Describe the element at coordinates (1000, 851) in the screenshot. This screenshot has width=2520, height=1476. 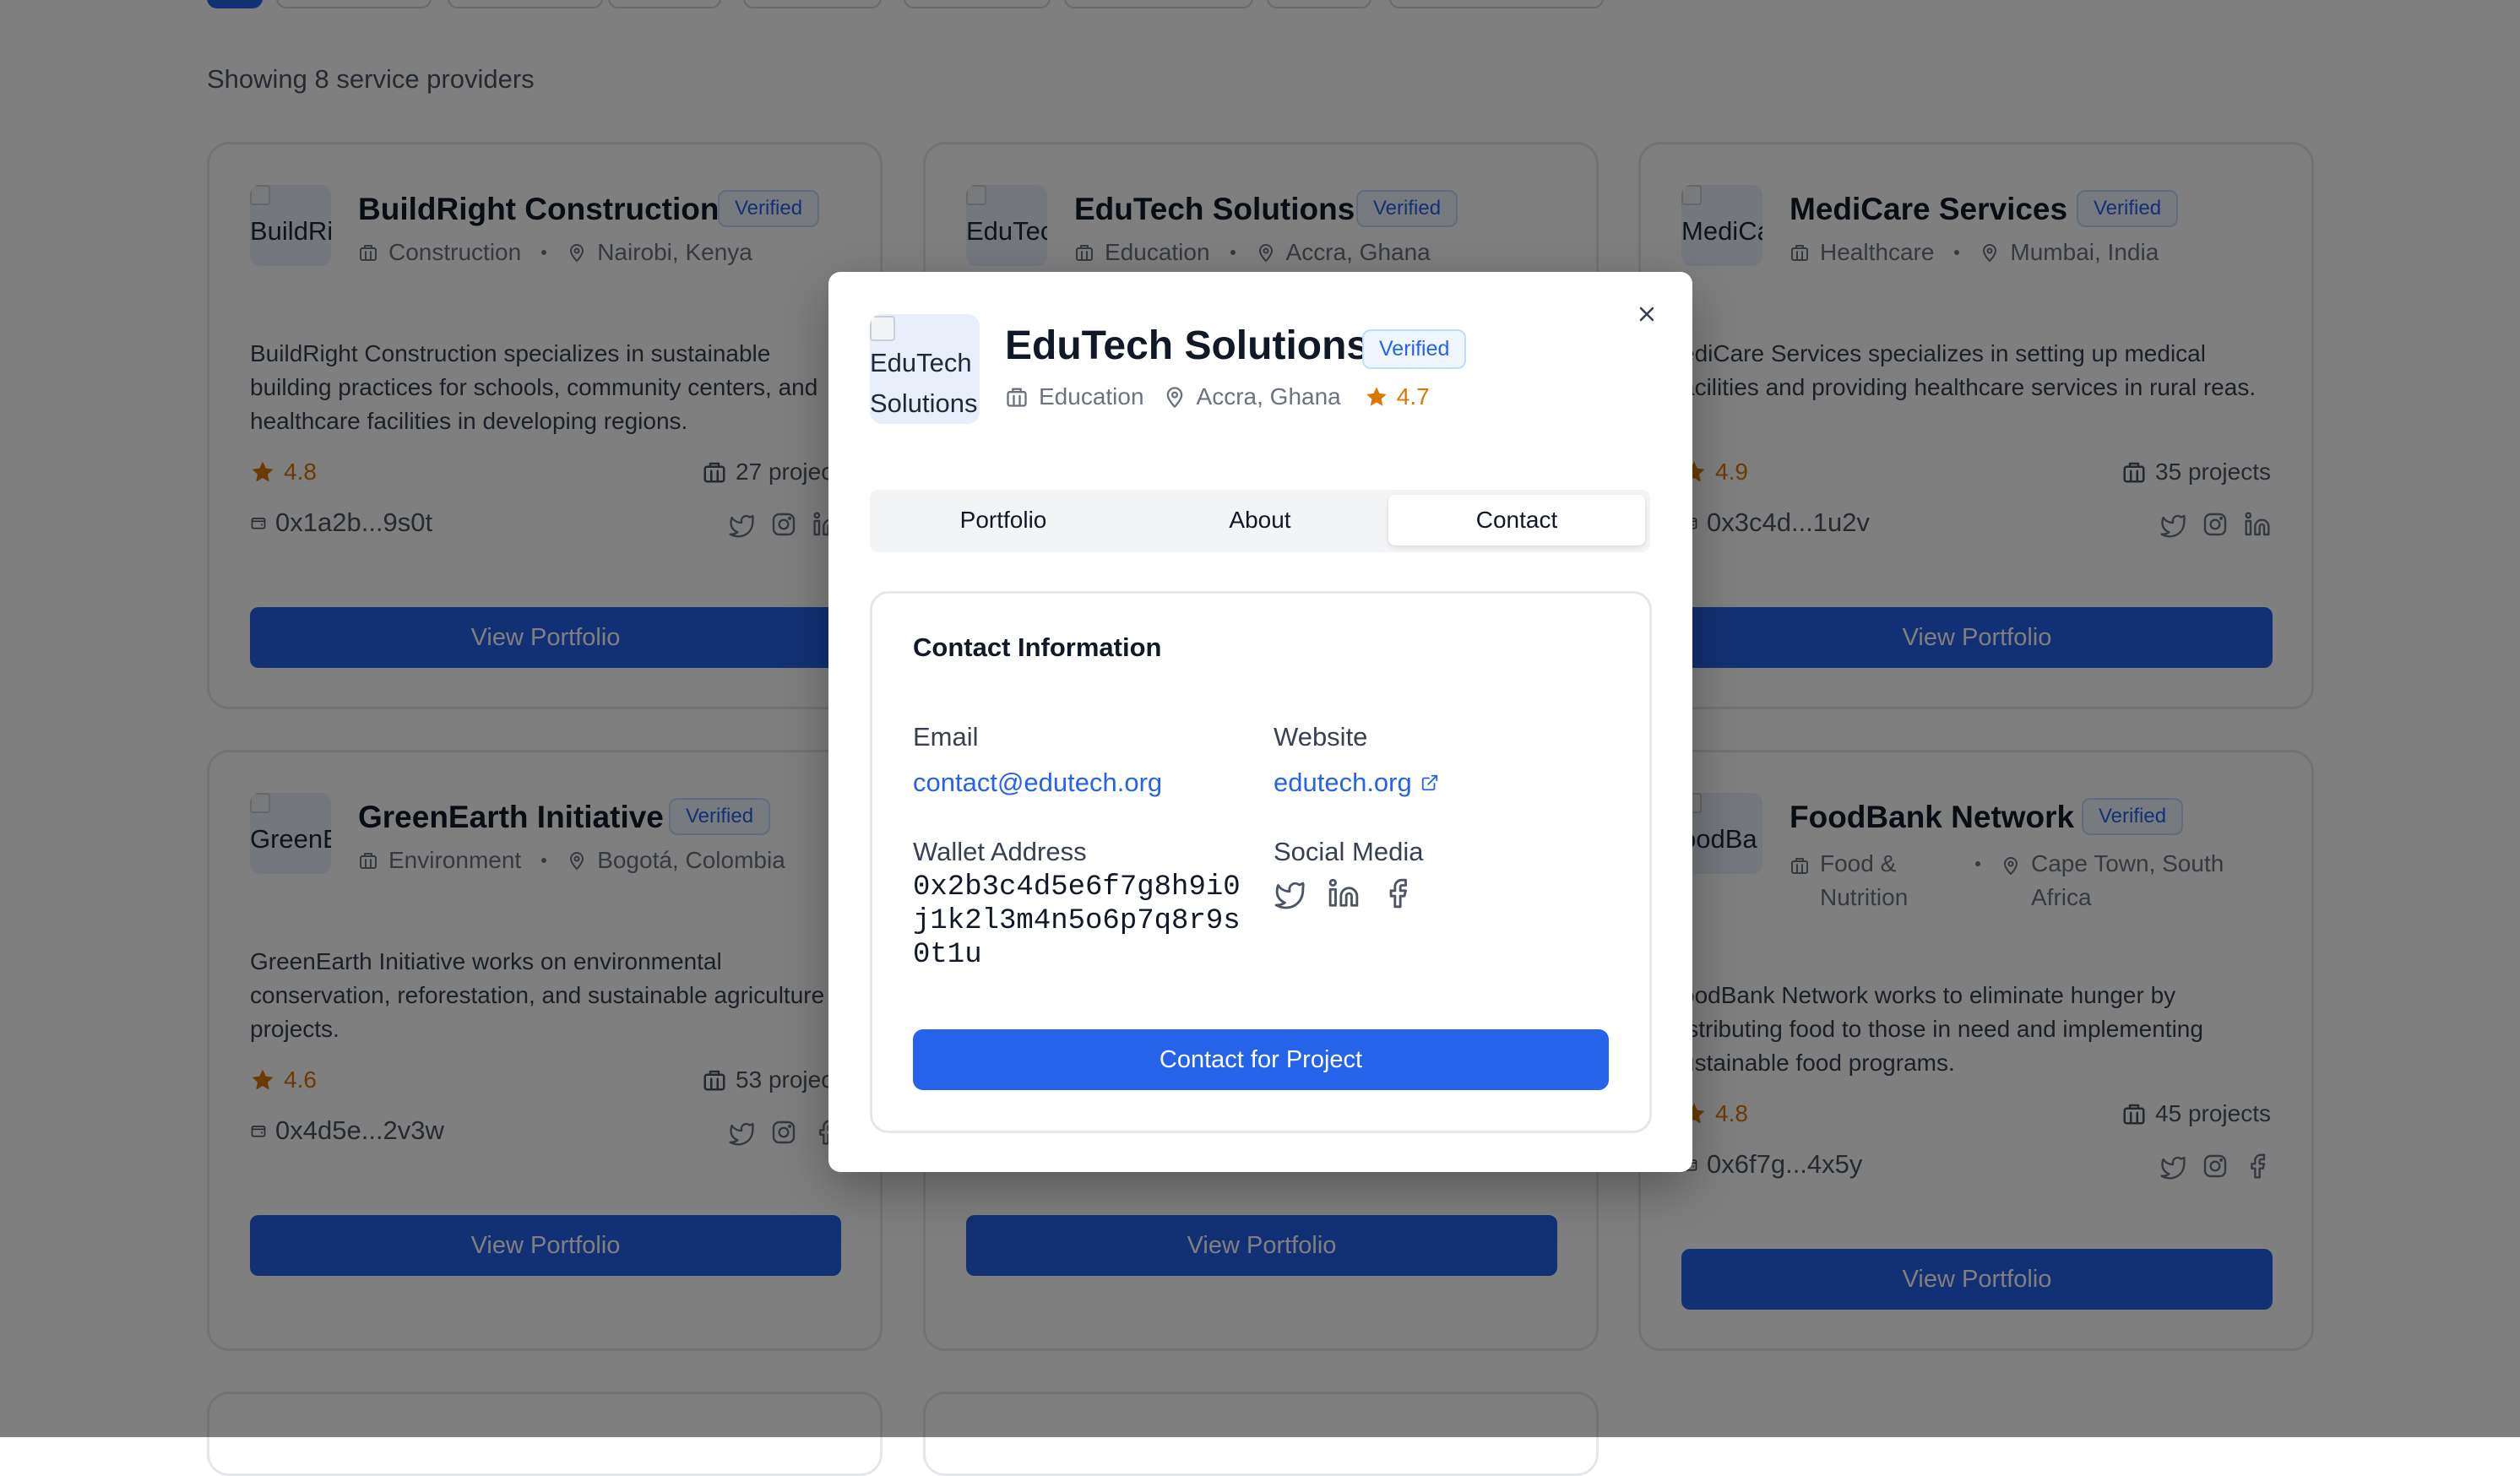
I see `wallet-address-label: Wallet Address` at that location.